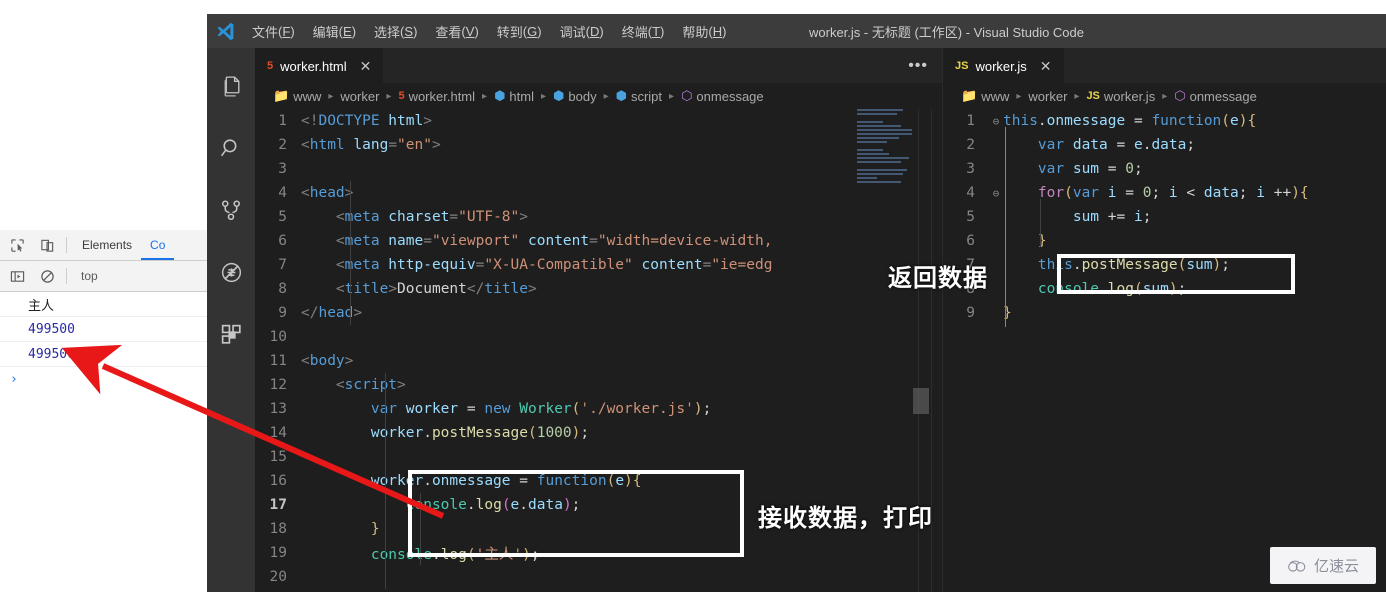  Describe the element at coordinates (409, 31) in the screenshot. I see `menu-selection-key: S` at that location.